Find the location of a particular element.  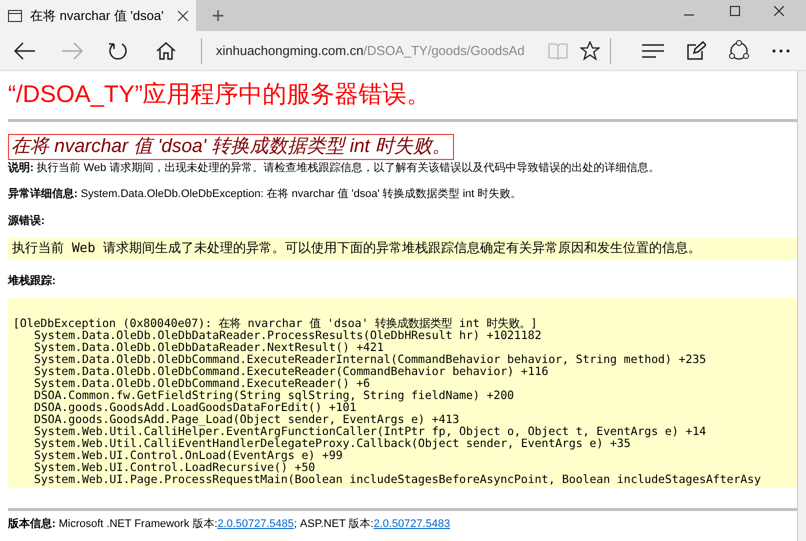

scrollbar is located at coordinates (801, 306).